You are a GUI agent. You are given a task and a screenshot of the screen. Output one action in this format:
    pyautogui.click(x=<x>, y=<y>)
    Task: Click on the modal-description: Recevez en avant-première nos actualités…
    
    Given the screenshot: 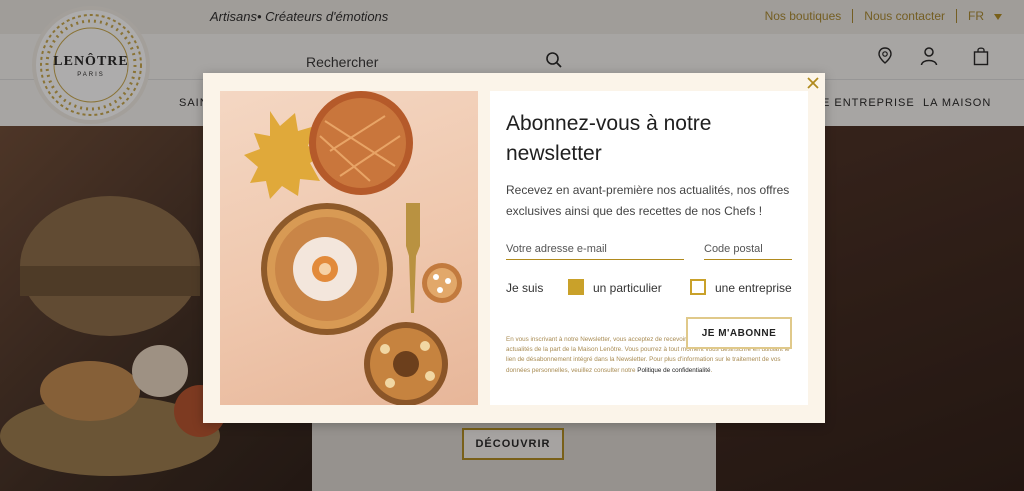 What is the action you would take?
    pyautogui.click(x=648, y=200)
    